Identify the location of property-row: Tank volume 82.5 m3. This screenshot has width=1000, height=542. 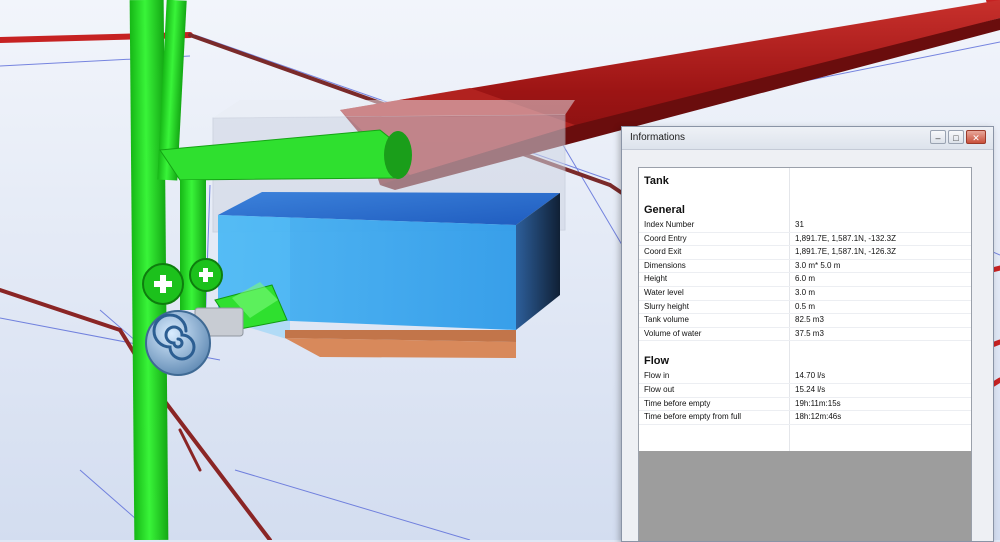
(805, 321).